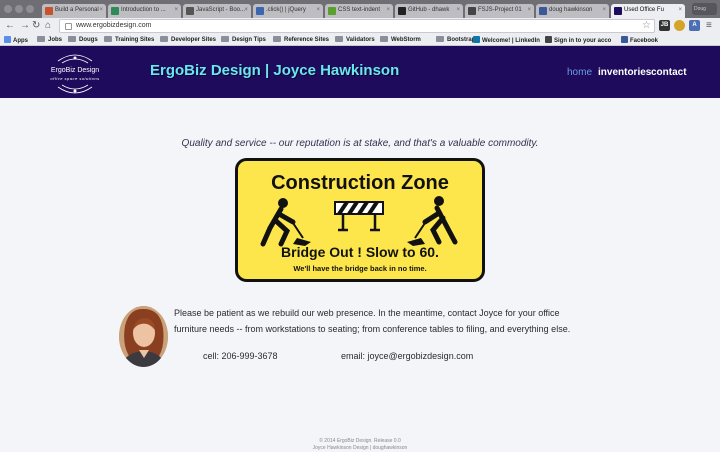 The width and height of the screenshot is (720, 452). What do you see at coordinates (49, 39) in the screenshot?
I see `bookmark-folder: Jobs` at bounding box center [49, 39].